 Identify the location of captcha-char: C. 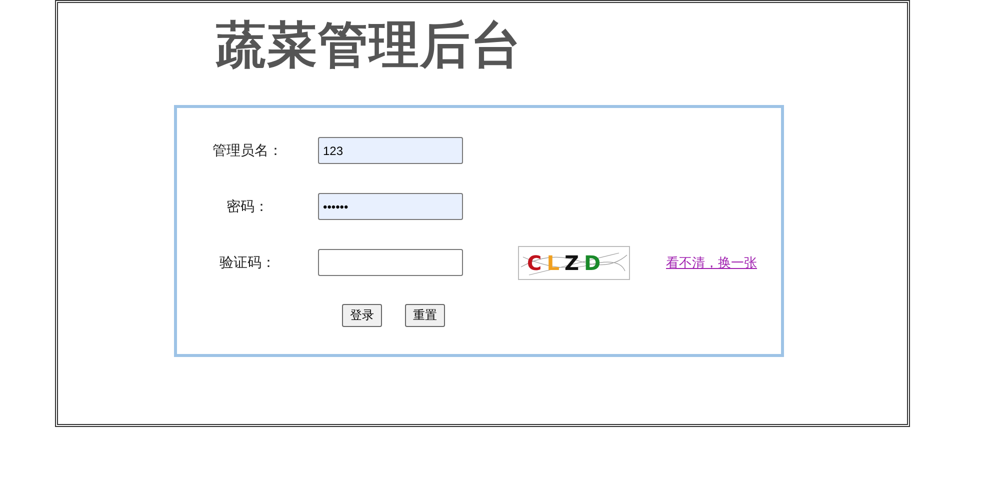
(534, 262).